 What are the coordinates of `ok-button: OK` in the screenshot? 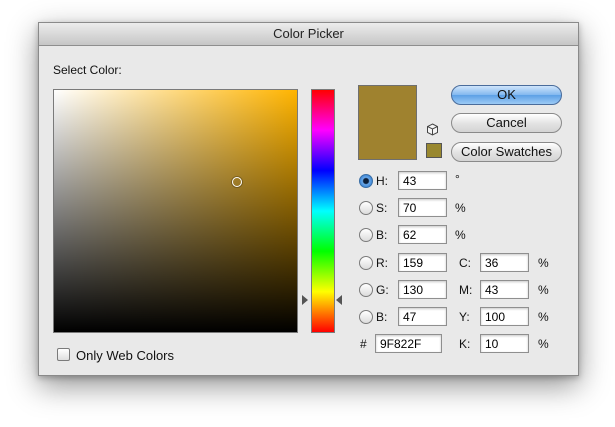 It's located at (506, 95).